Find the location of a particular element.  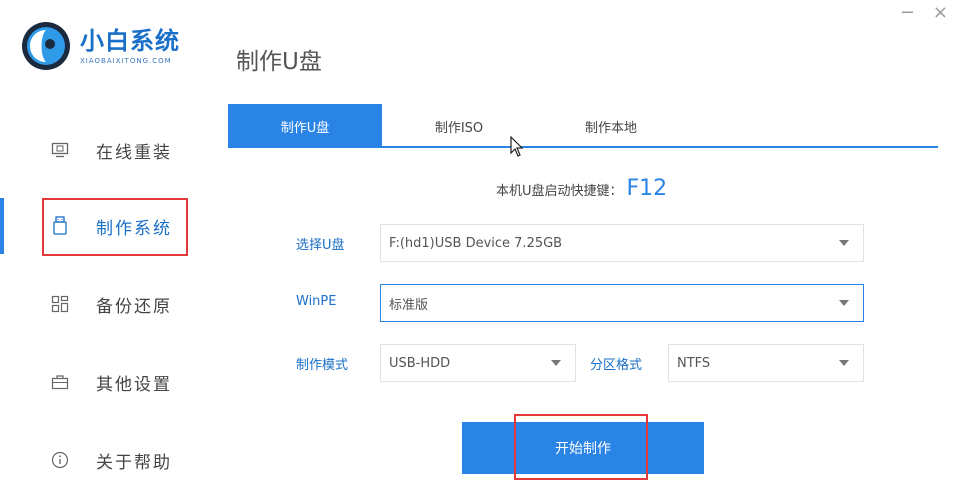

logo: 小白系统 XIAOBAIXITONG.COM is located at coordinates (100, 46).